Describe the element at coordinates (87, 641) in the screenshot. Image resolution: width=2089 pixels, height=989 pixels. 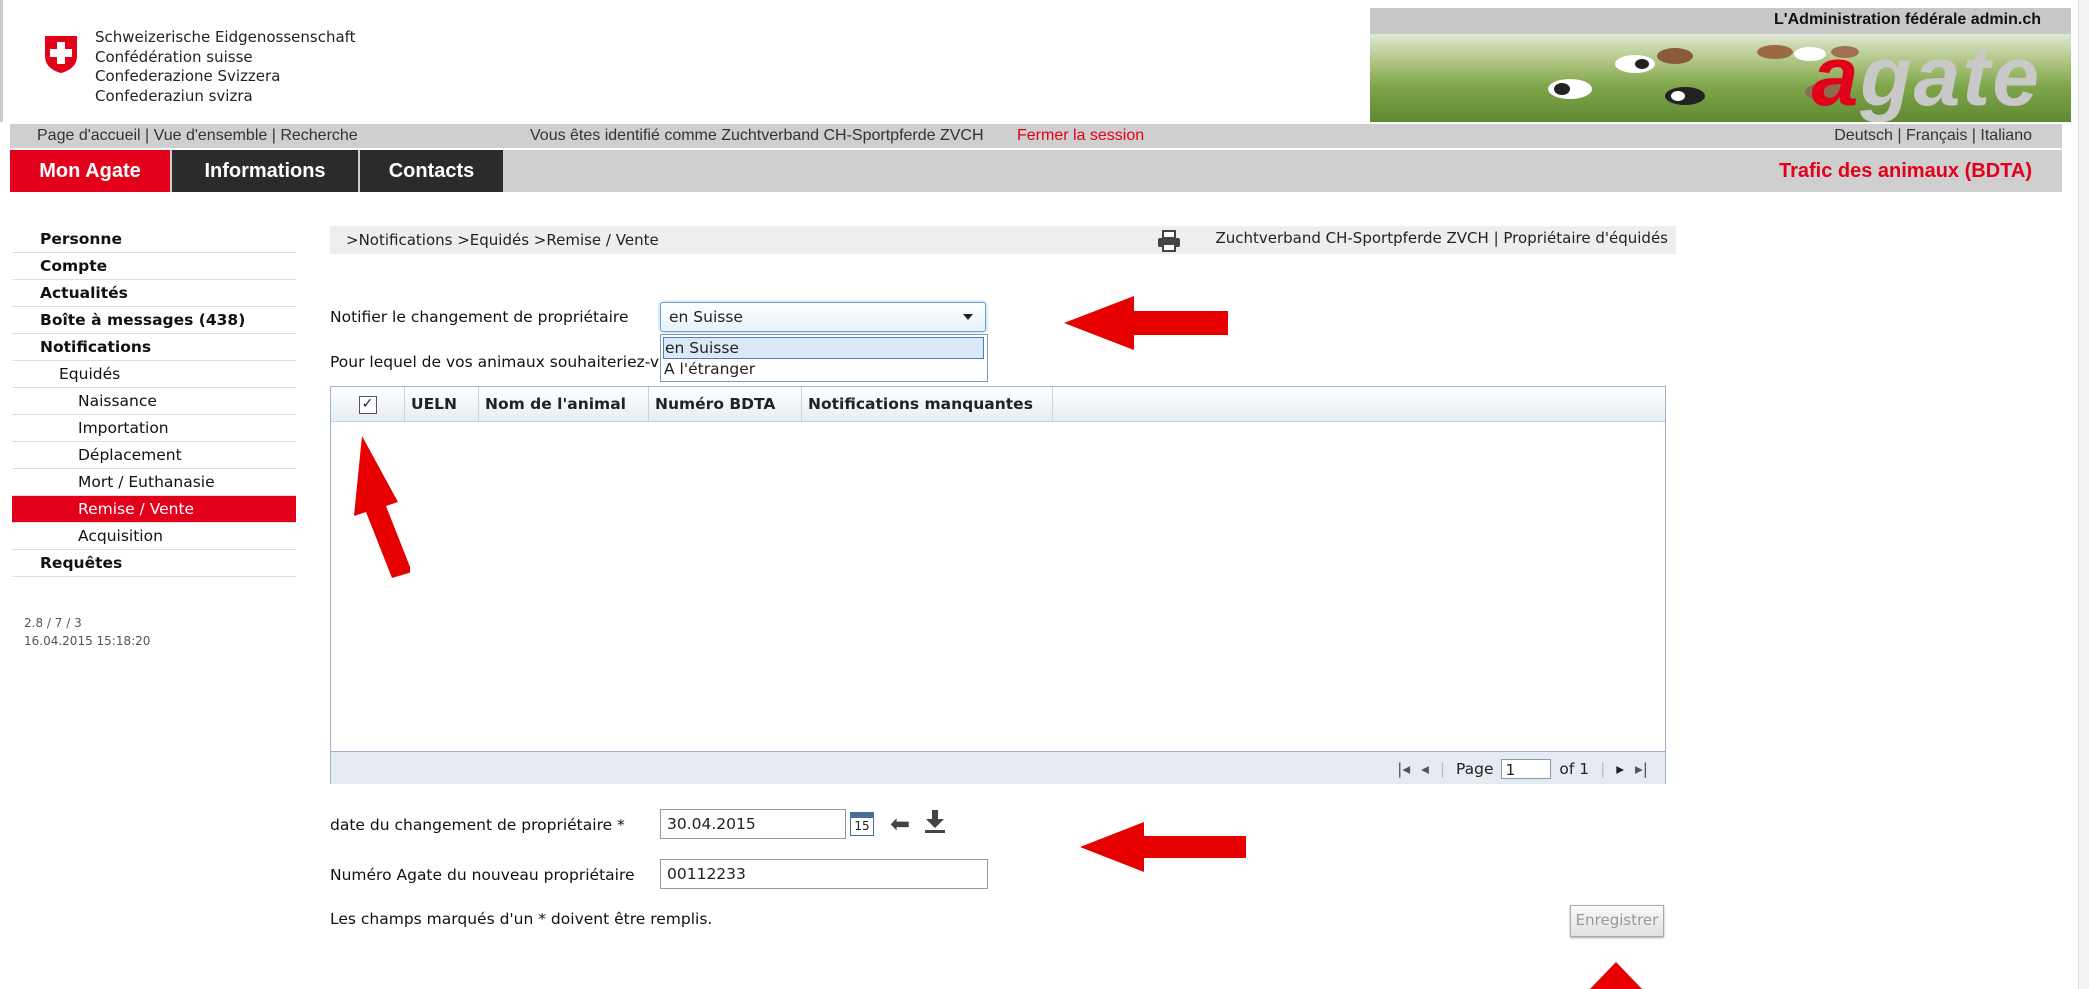
I see `version-timestamp: 16.04.2015 15:18:20` at that location.